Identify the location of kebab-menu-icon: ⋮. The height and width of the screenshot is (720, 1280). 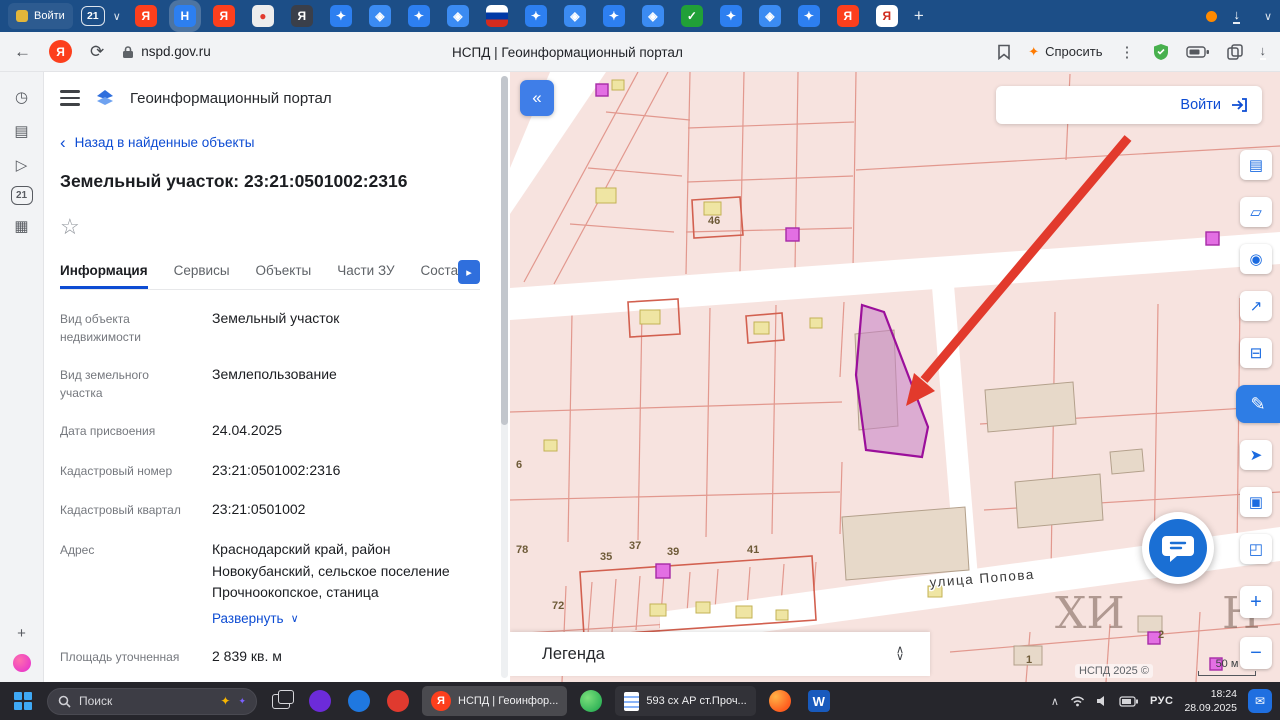
(1128, 52).